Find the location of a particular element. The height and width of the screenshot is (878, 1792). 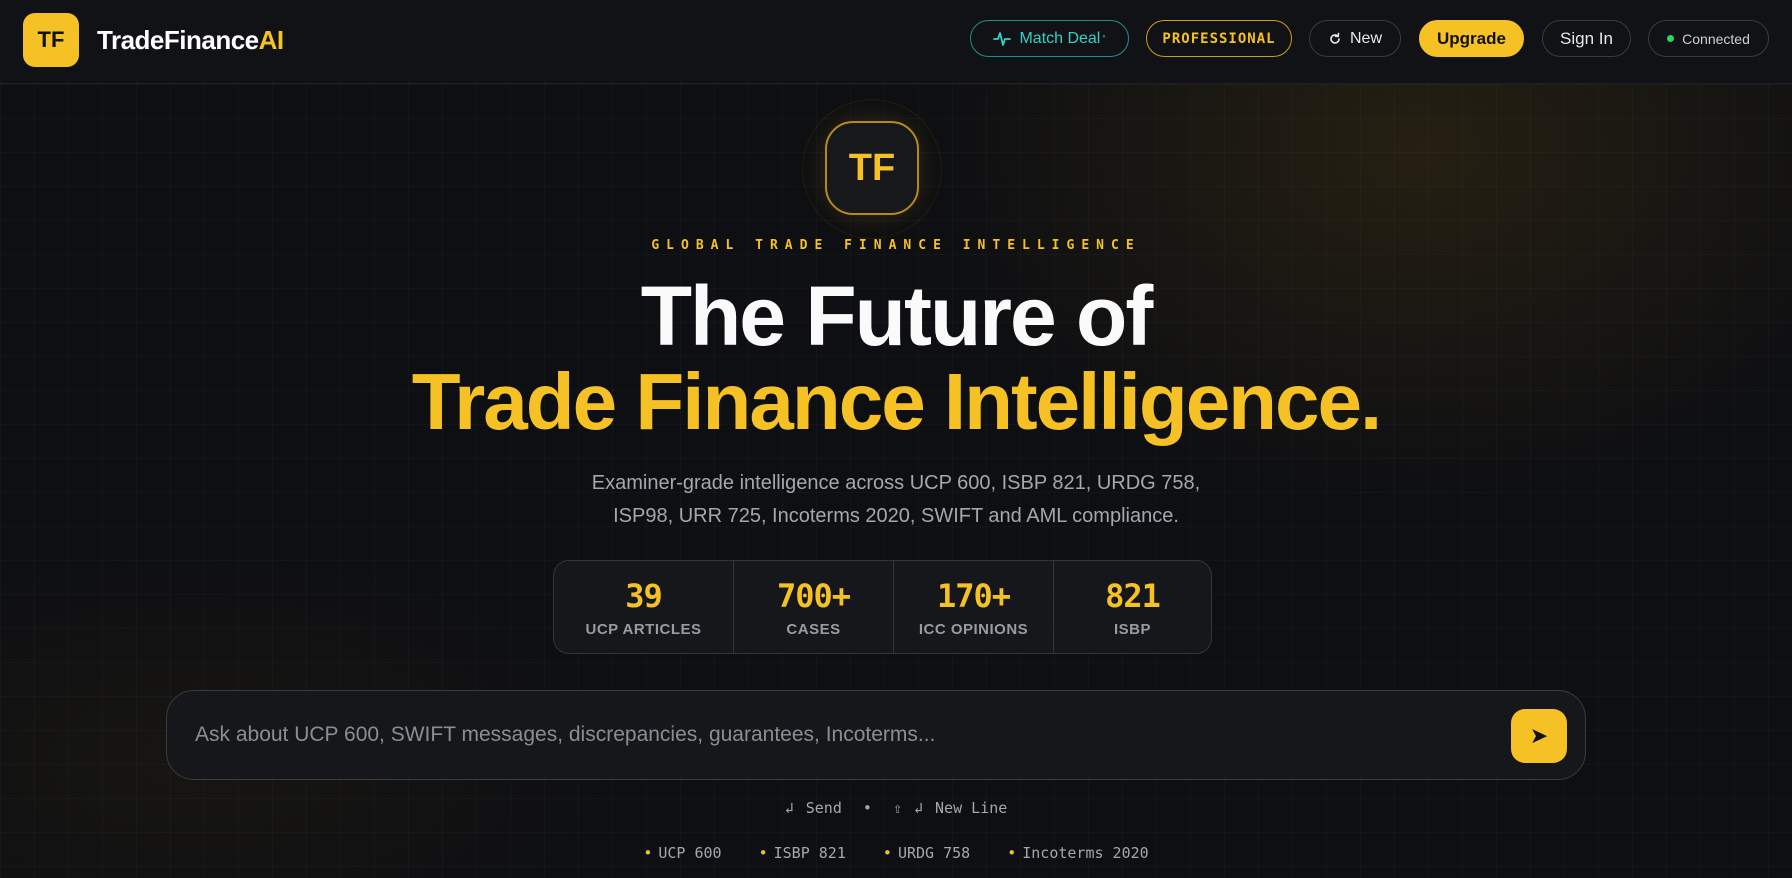

plan-badge-label: PROFESSIONAL is located at coordinates (1219, 38).